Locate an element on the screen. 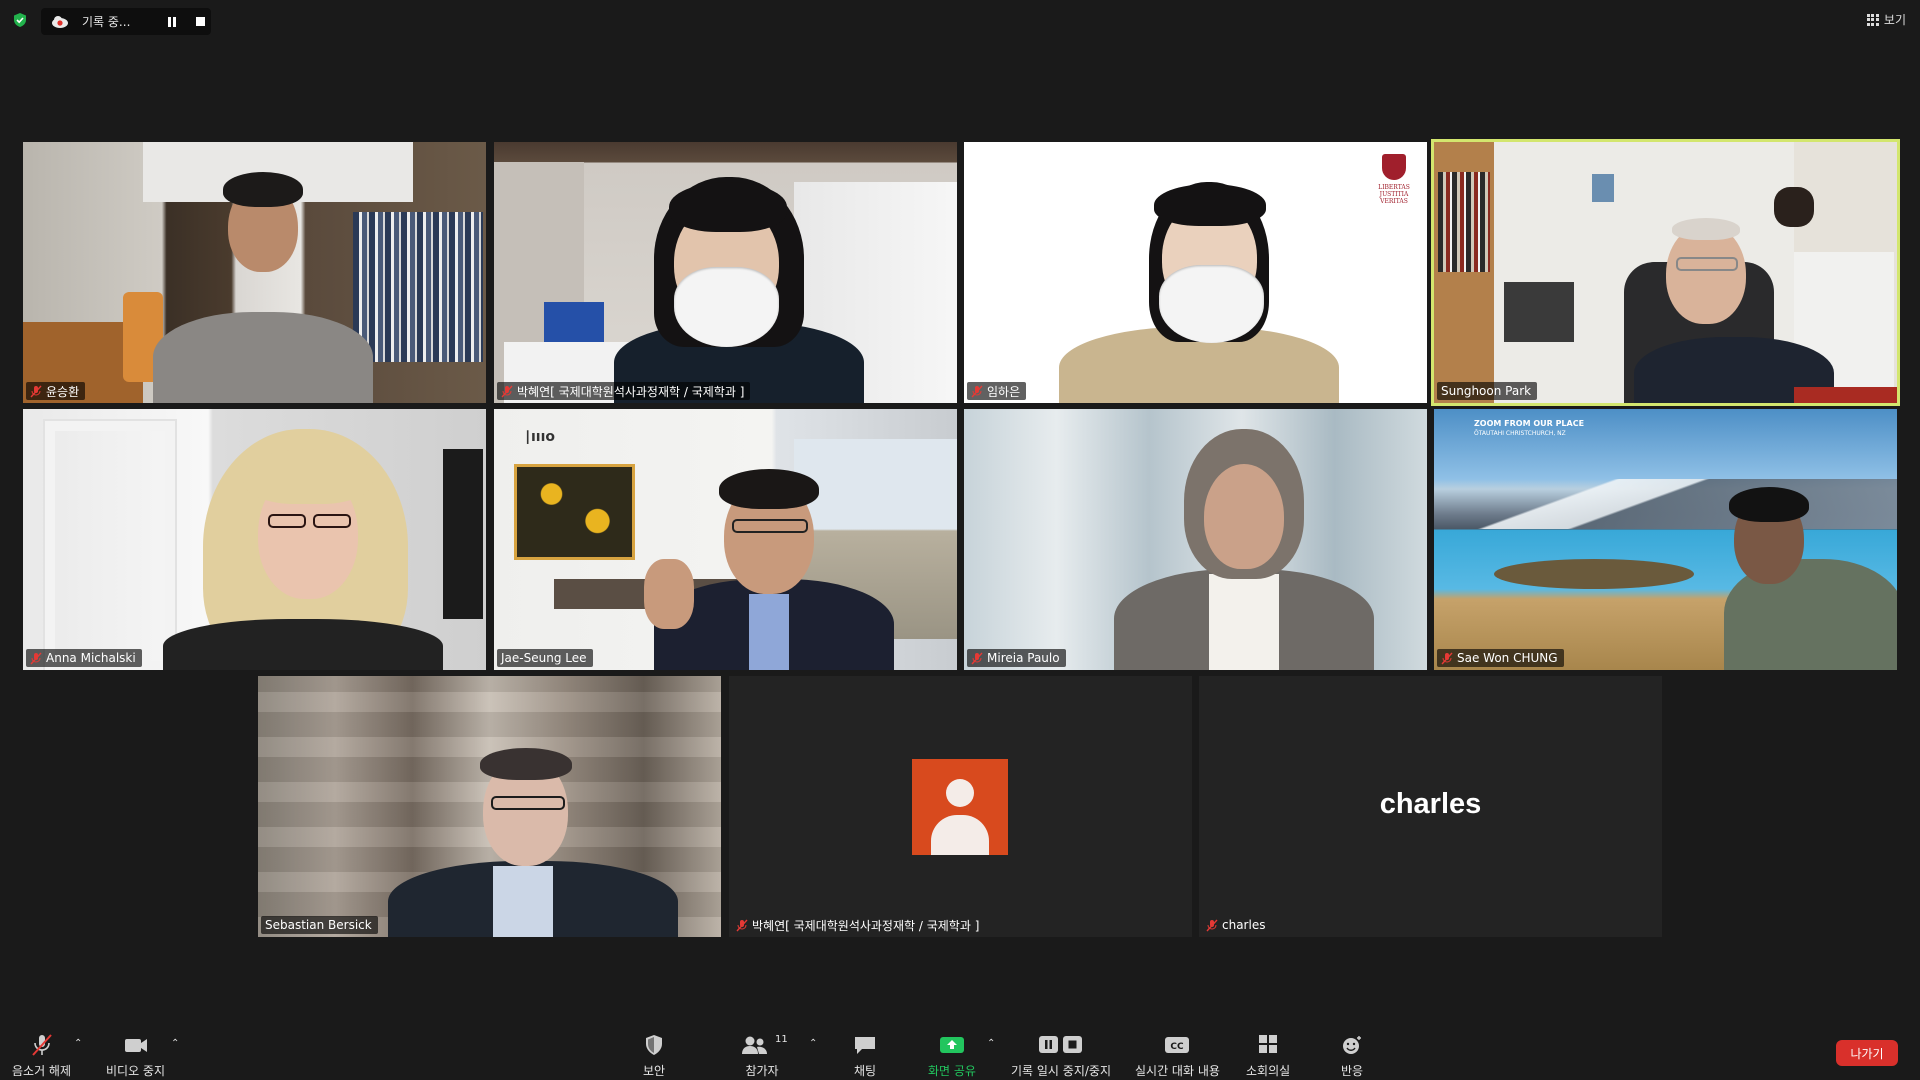 The image size is (1920, 1080). participant-name-tag: Sae Won CHUNG is located at coordinates (1500, 658).